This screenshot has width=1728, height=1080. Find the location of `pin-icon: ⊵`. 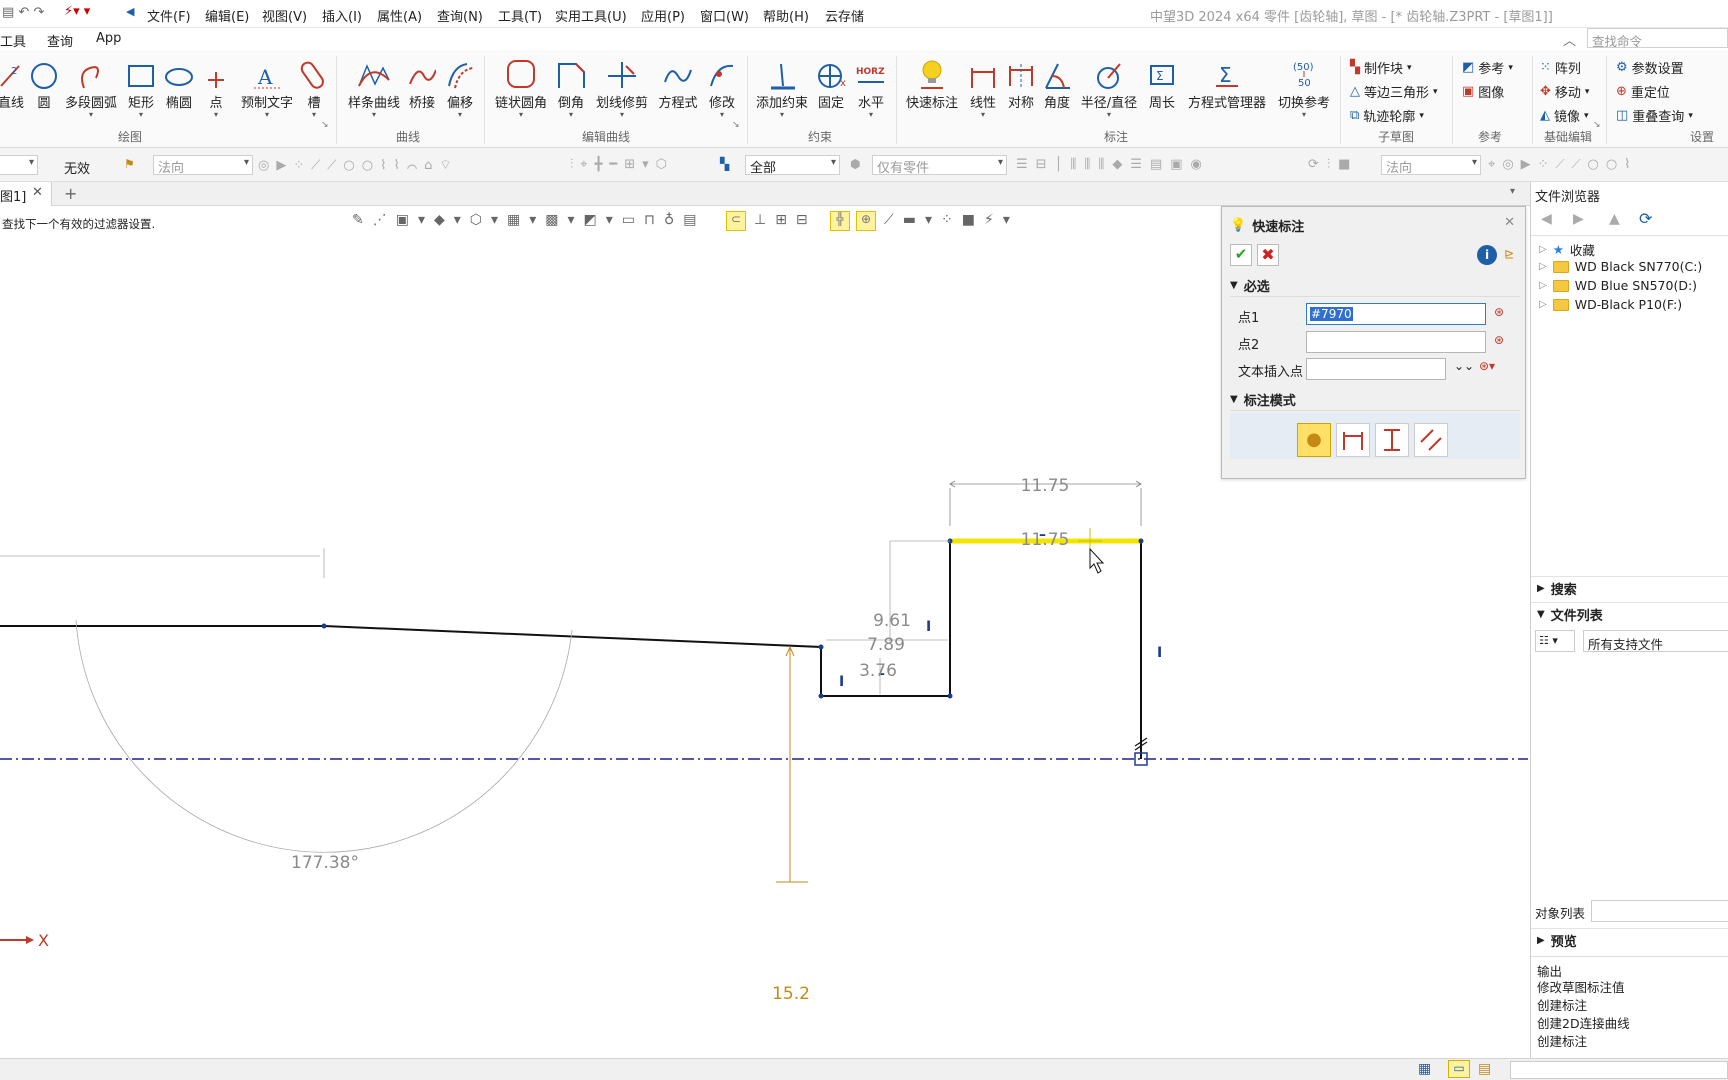

pin-icon: ⊵ is located at coordinates (1509, 254).